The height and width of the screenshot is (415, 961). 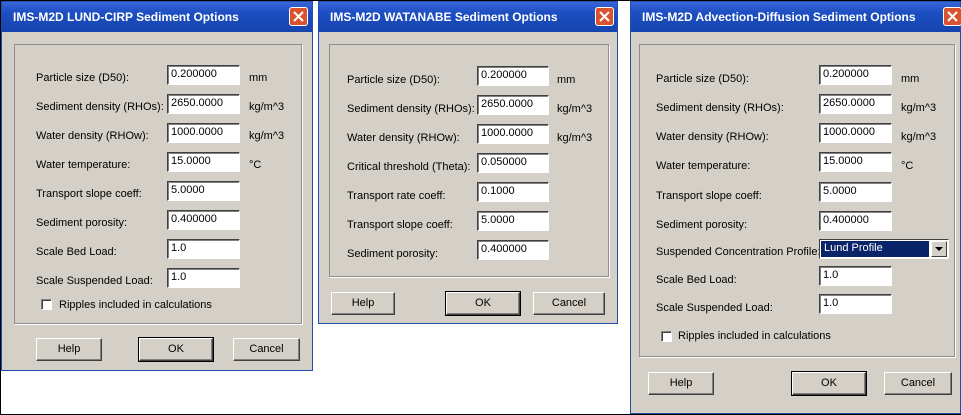 What do you see at coordinates (126, 17) in the screenshot?
I see `dialog-title: IMS-M2D LUND-CIRP Sediment Options` at bounding box center [126, 17].